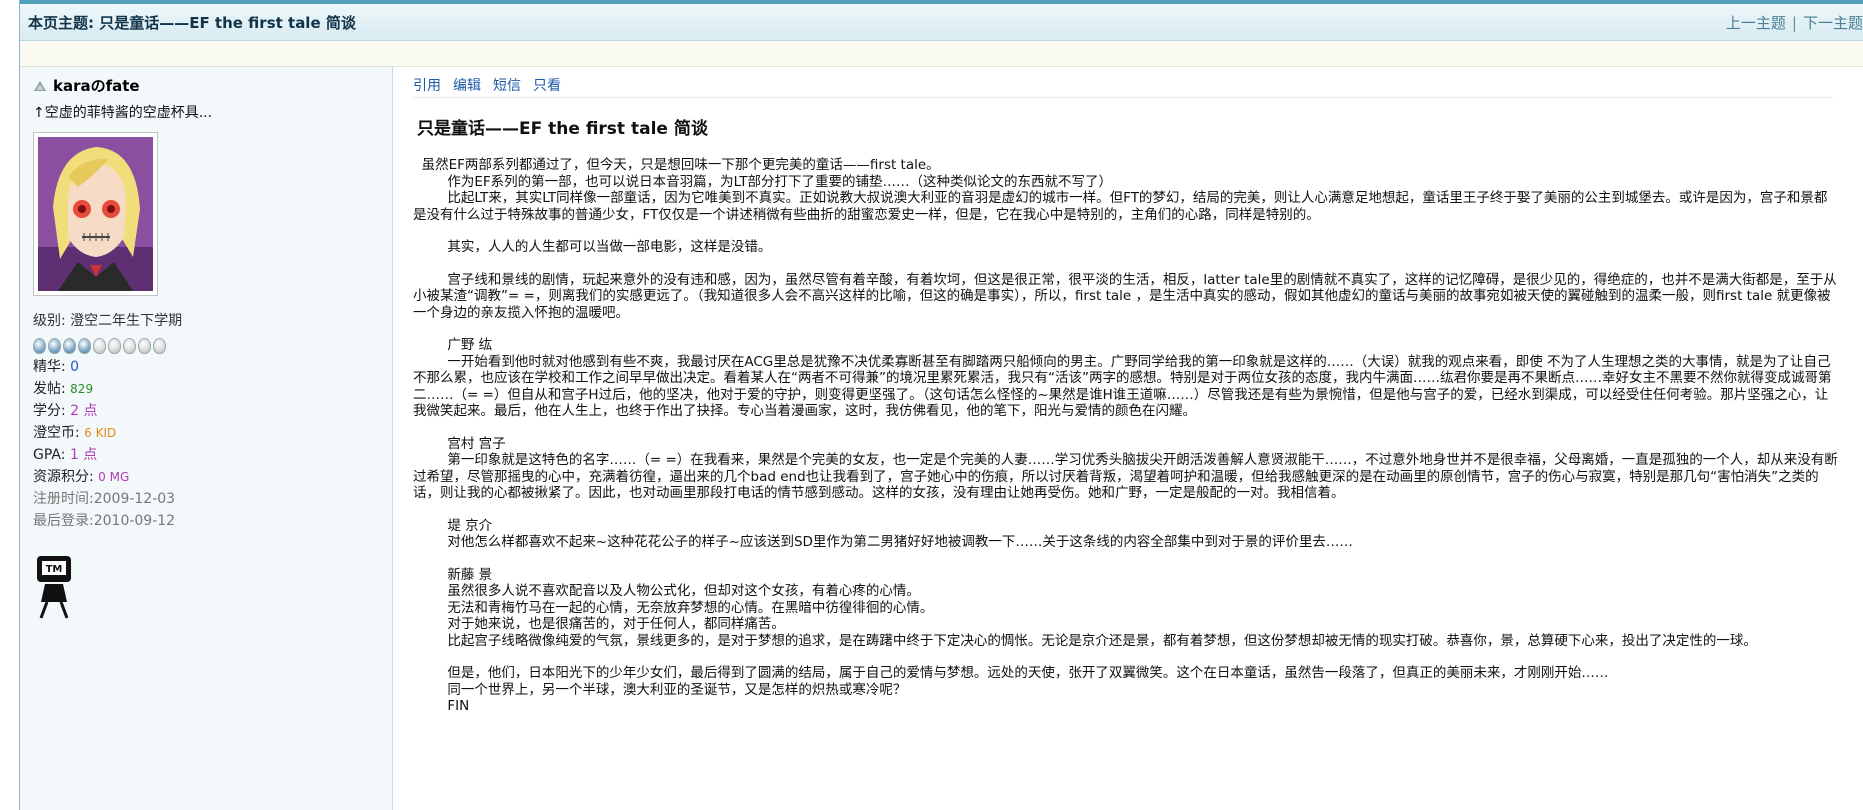 The width and height of the screenshot is (1863, 810). Describe the element at coordinates (51, 455) in the screenshot. I see `stat-label: GPA:` at that location.